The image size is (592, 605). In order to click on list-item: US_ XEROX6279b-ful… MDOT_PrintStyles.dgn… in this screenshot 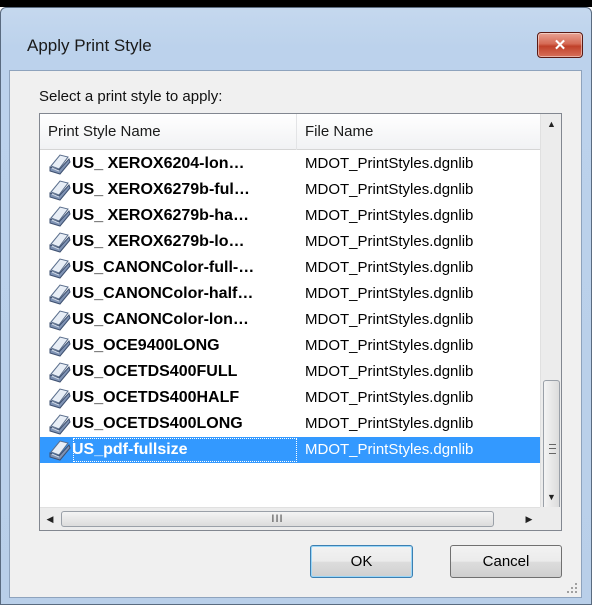, I will do `click(290, 190)`.